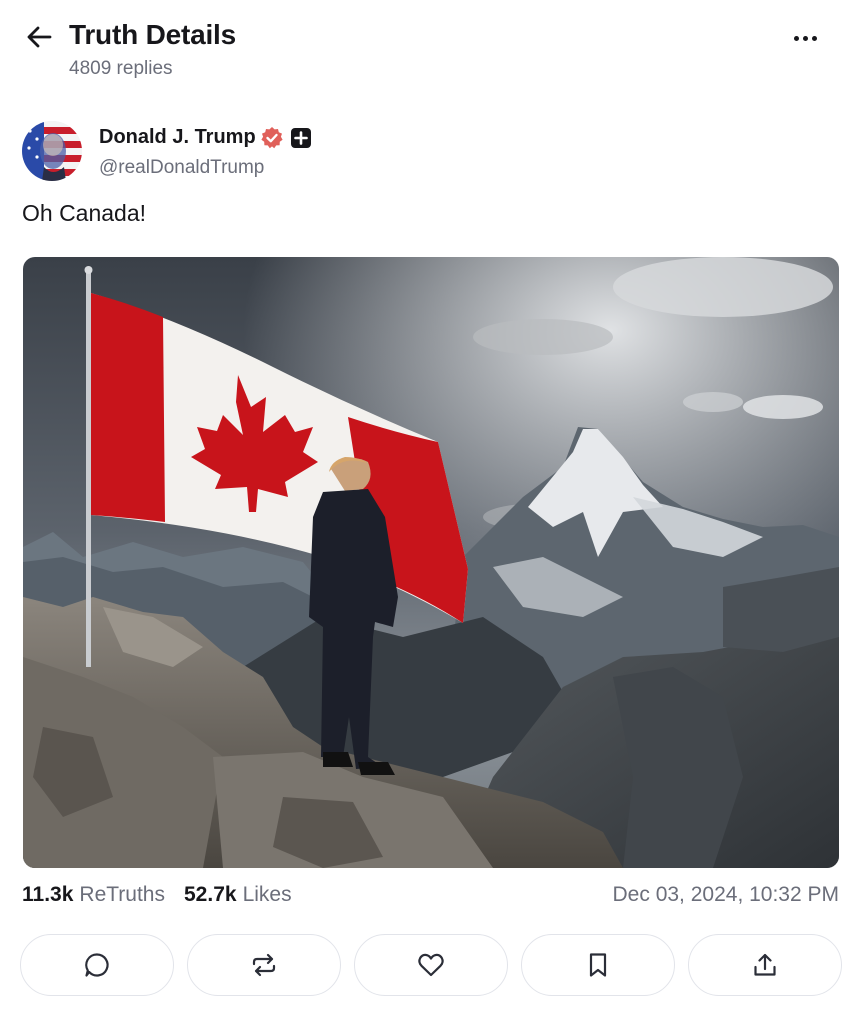  Describe the element at coordinates (432, 152) in the screenshot. I see `post-author: Donald J. Trump @realDonaldTrump` at that location.